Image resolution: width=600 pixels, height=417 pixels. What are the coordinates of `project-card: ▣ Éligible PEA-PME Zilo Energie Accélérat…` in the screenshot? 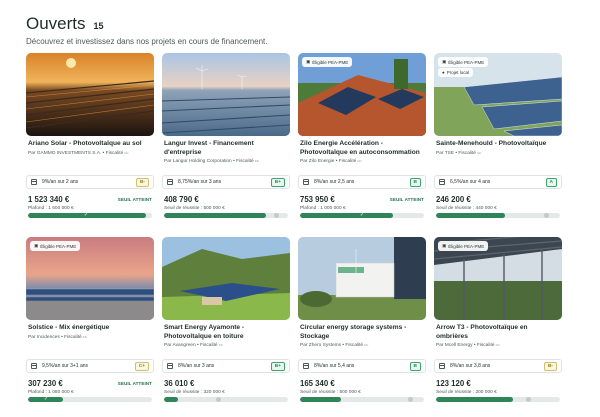 It's located at (362, 140).